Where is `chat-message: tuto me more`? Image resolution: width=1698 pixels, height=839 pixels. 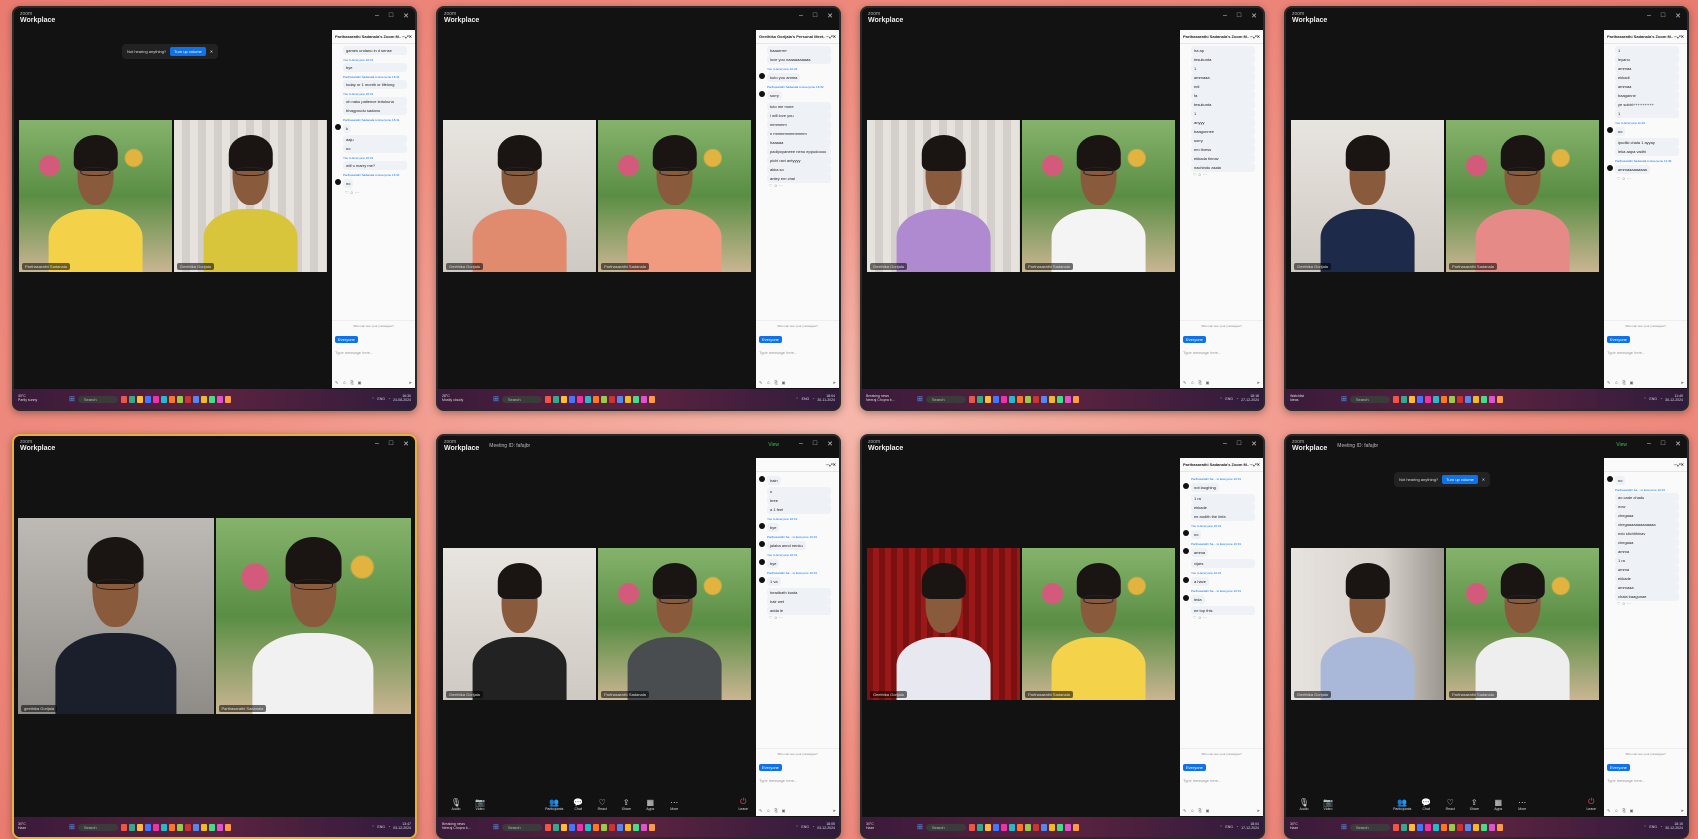 chat-message: tuto me more is located at coordinates (799, 106).